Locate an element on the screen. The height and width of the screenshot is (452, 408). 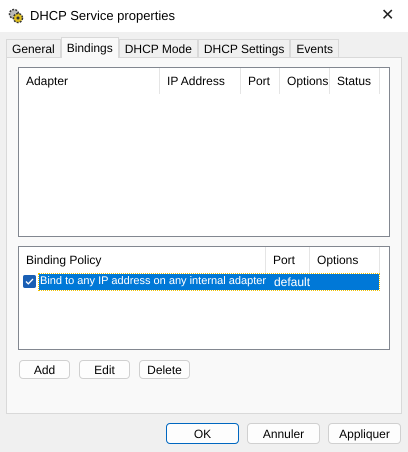
column-header: Options is located at coordinates (305, 81).